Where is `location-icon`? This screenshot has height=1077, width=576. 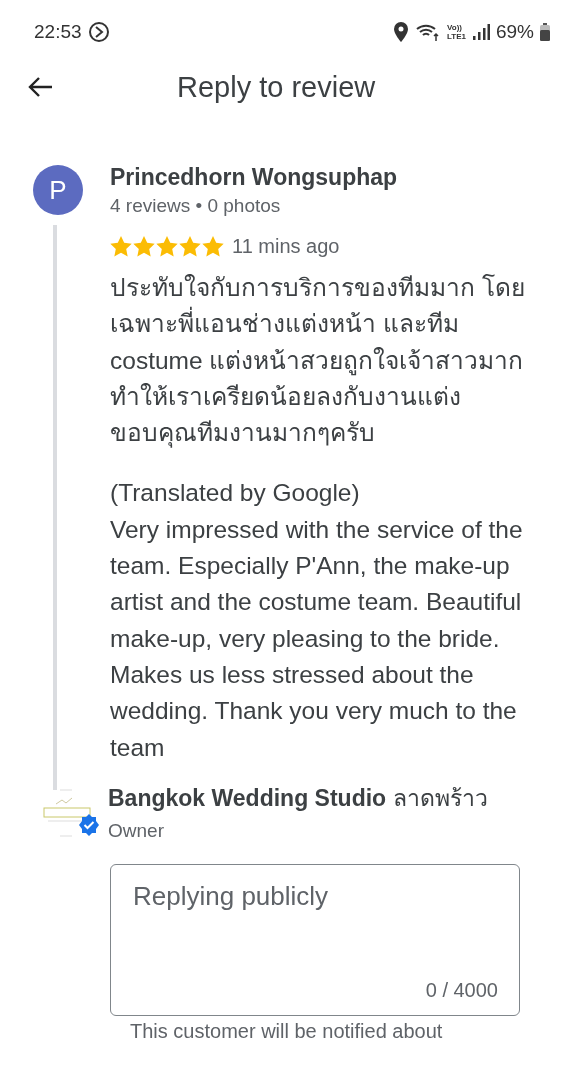
location-icon is located at coordinates (401, 32).